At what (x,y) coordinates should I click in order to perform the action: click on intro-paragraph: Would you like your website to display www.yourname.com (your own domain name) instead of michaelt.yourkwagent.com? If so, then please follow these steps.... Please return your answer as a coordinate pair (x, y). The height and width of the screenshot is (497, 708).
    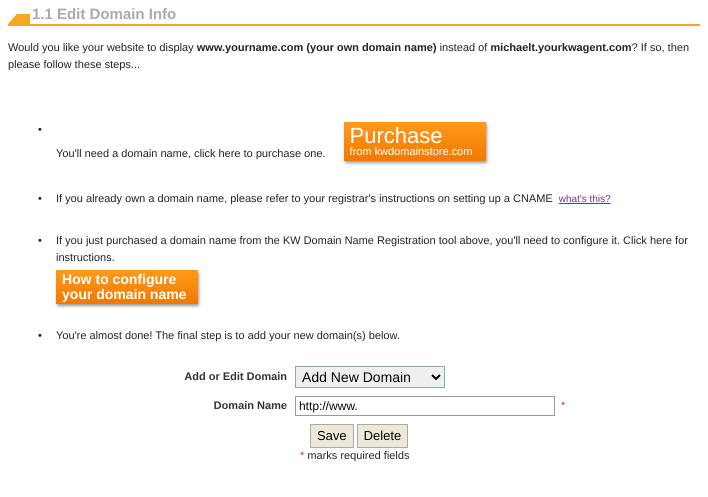
    Looking at the image, I should click on (349, 57).